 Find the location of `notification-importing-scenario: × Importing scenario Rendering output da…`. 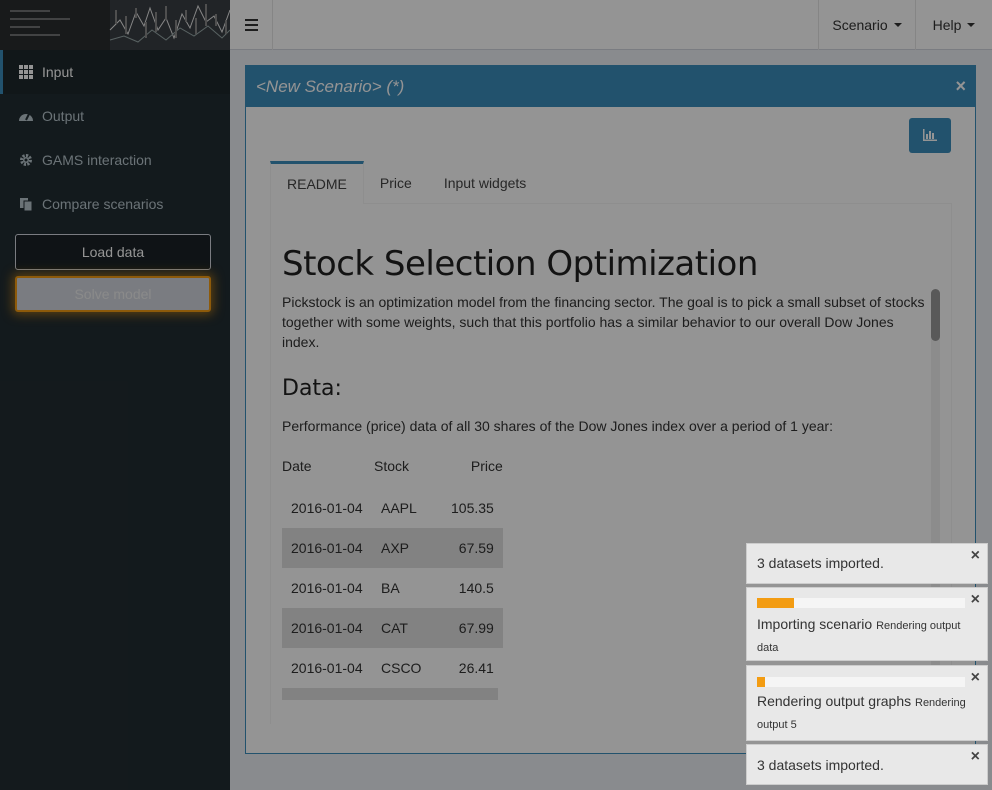

notification-importing-scenario: × Importing scenario Rendering output da… is located at coordinates (867, 624).